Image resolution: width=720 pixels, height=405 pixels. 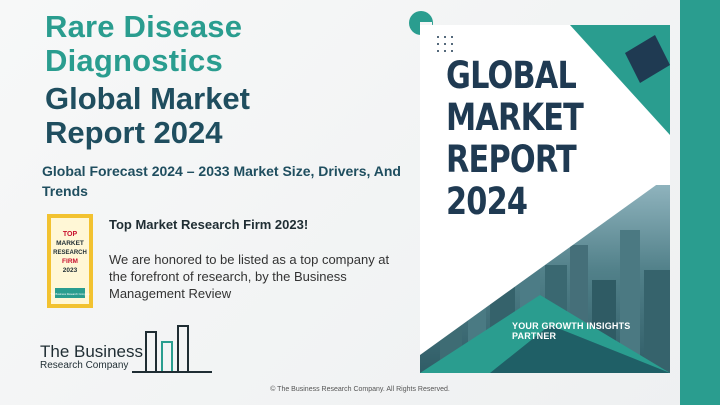 I want to click on dots-pattern-icon, so click(x=445, y=44).